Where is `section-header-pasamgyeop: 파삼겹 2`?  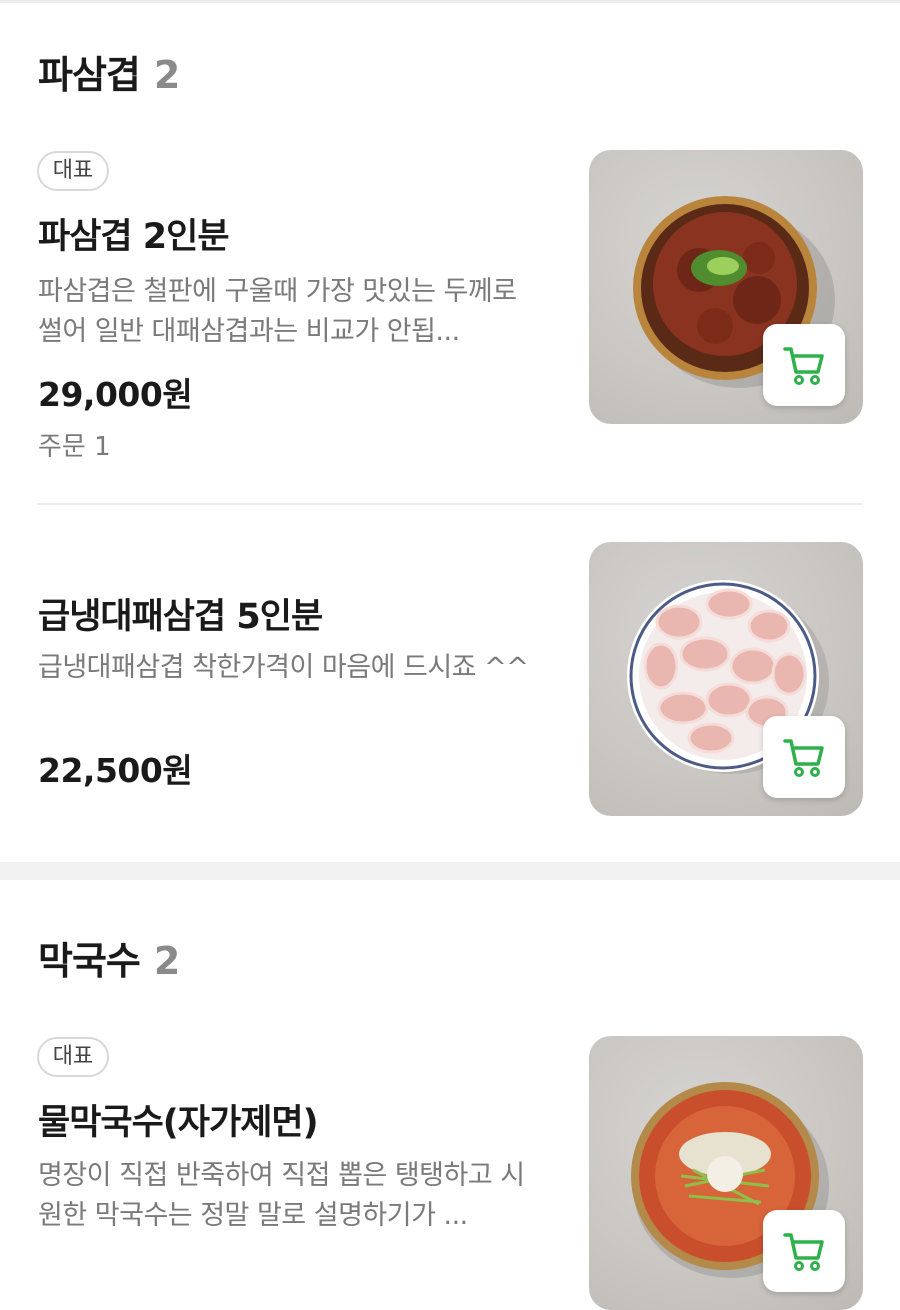
section-header-pasamgyeop: 파삼겹 2 is located at coordinates (109, 71).